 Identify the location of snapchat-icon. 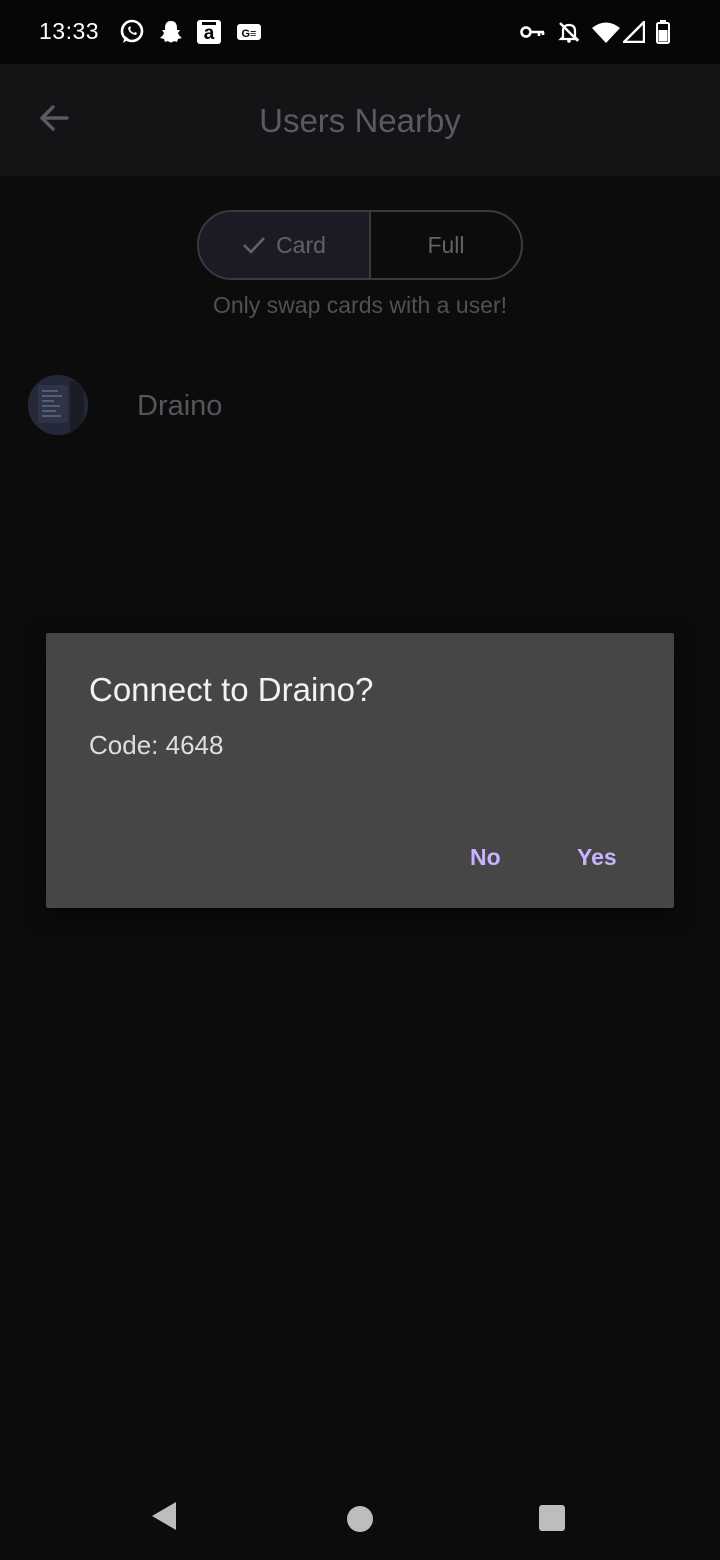
(171, 32).